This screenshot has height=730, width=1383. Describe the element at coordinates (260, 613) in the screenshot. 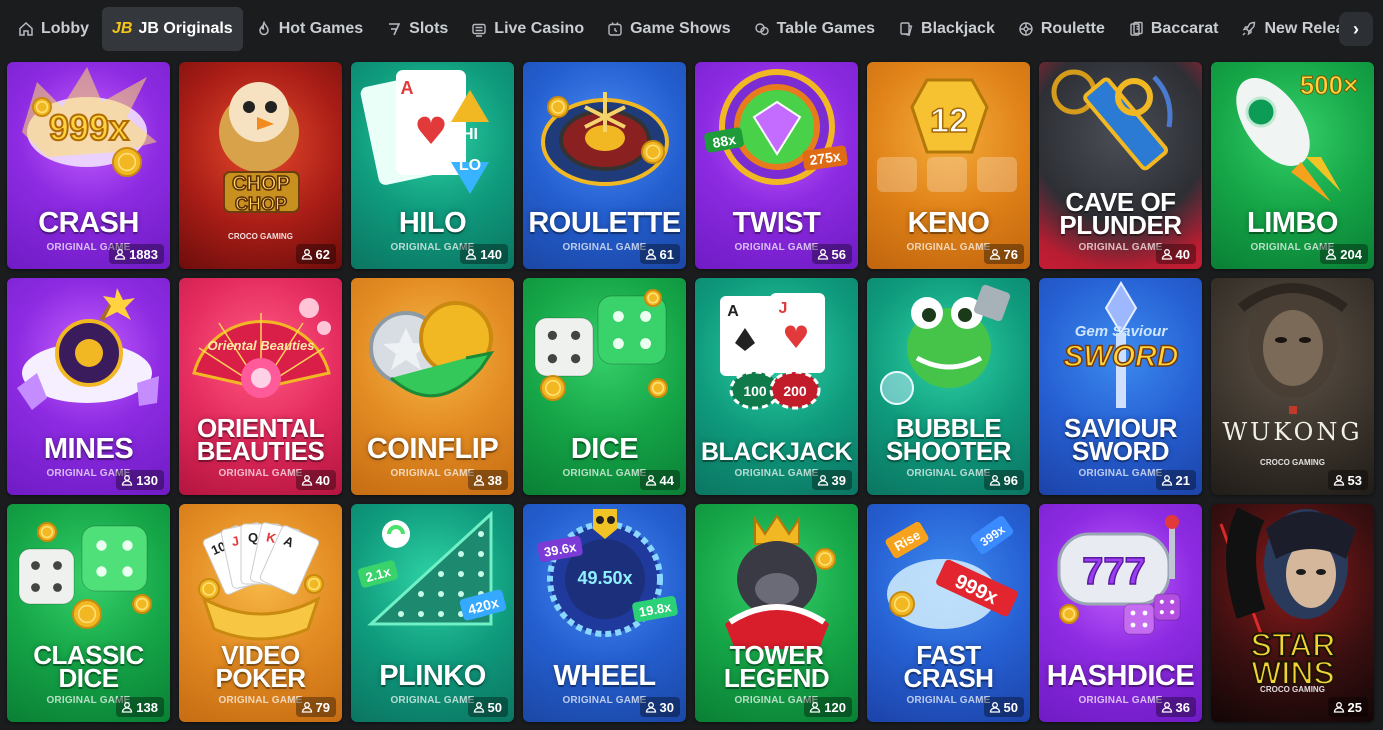

I see `game-tile-video-poker: 10 J Q K A VIDEO POKER ORIGINAL GAME 79` at that location.